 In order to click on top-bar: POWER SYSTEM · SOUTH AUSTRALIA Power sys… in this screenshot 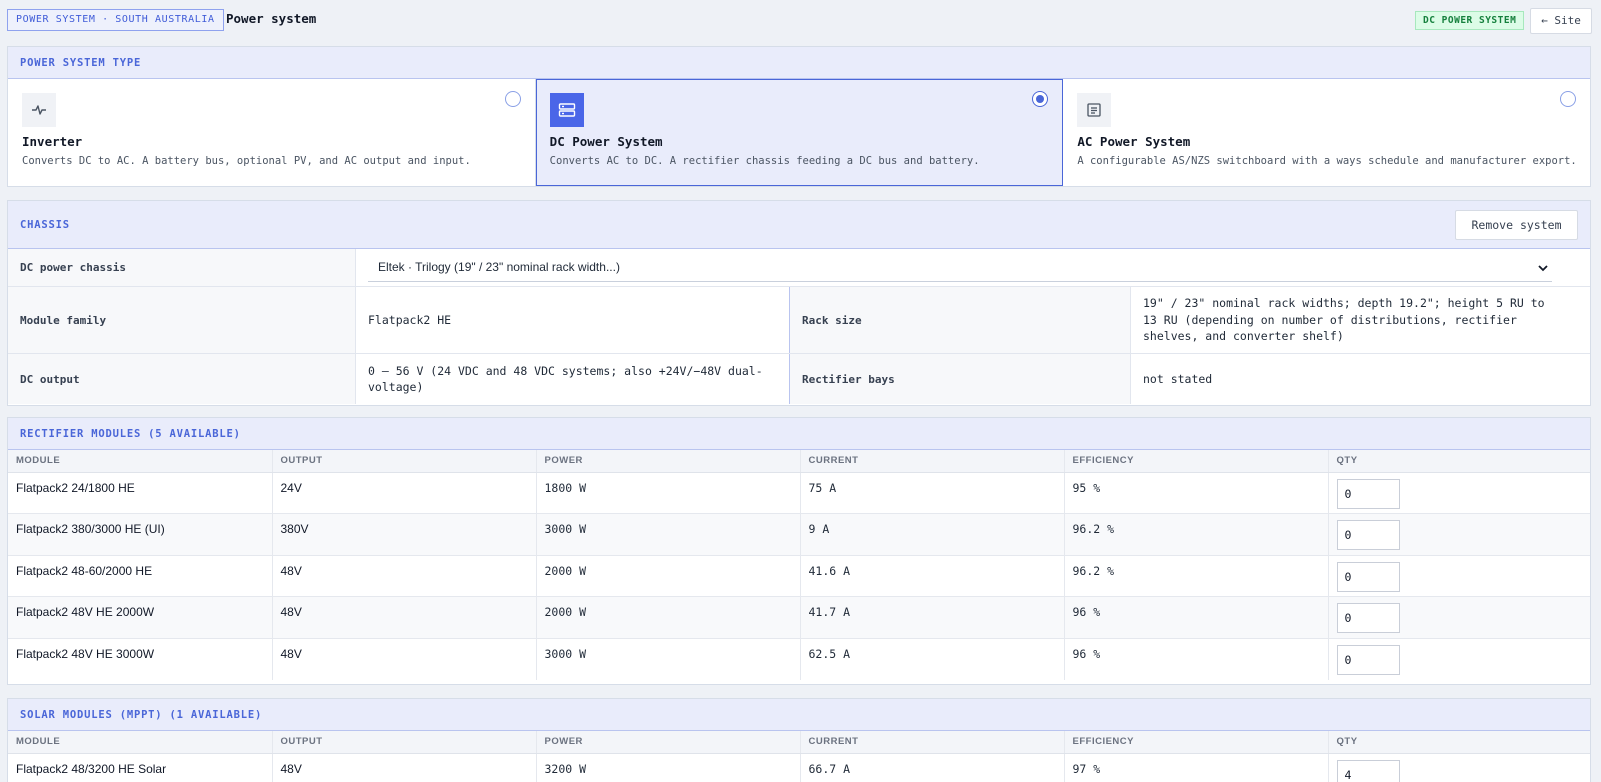, I will do `click(800, 20)`.